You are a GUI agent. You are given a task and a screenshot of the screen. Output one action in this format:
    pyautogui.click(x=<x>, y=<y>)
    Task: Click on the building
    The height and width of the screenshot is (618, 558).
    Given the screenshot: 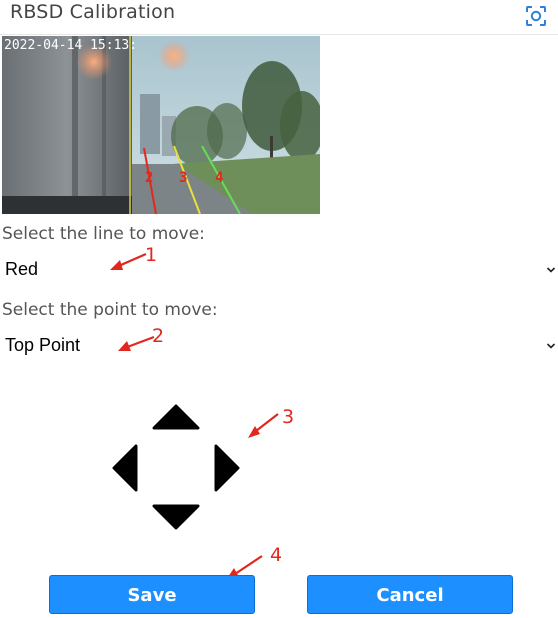 What is the action you would take?
    pyautogui.click(x=150, y=124)
    